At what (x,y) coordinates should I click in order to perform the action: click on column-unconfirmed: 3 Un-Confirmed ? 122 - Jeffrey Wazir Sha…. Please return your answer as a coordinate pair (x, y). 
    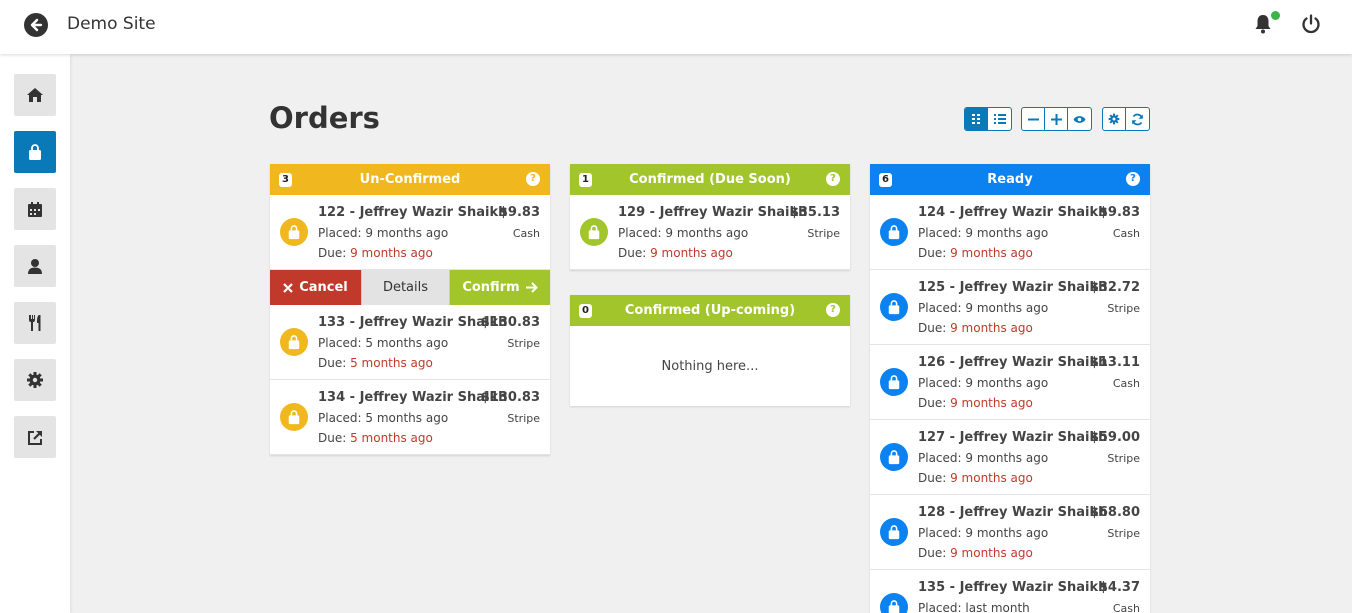
    Looking at the image, I should click on (410, 309).